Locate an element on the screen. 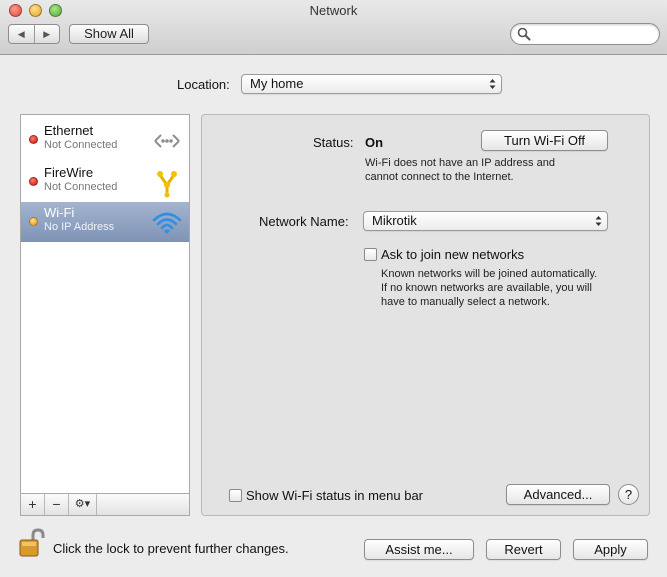  location-label: Location: is located at coordinates (203, 84).